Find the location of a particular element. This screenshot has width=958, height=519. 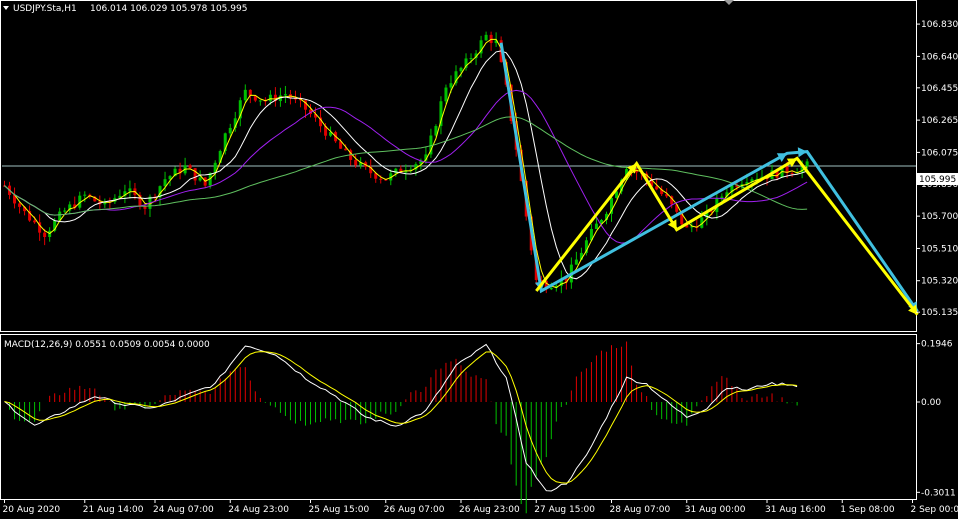

price-axis-label: 105.135 is located at coordinates (939, 313).